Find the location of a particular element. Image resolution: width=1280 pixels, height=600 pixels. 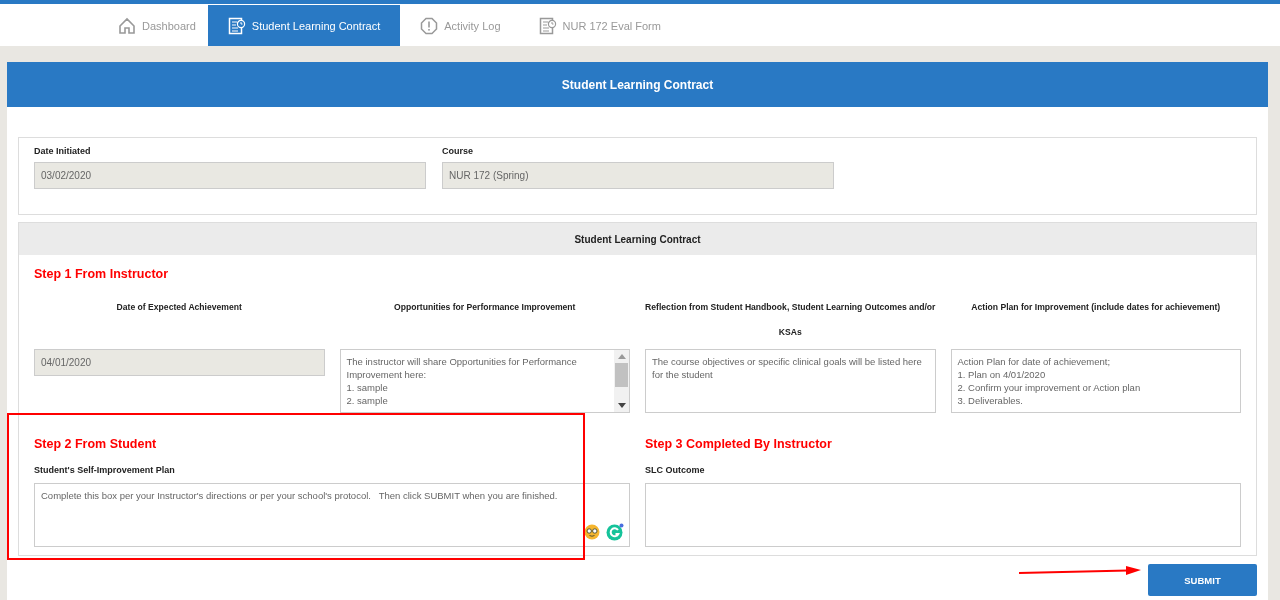

step-heading: Step 2 From Student is located at coordinates (96, 444).